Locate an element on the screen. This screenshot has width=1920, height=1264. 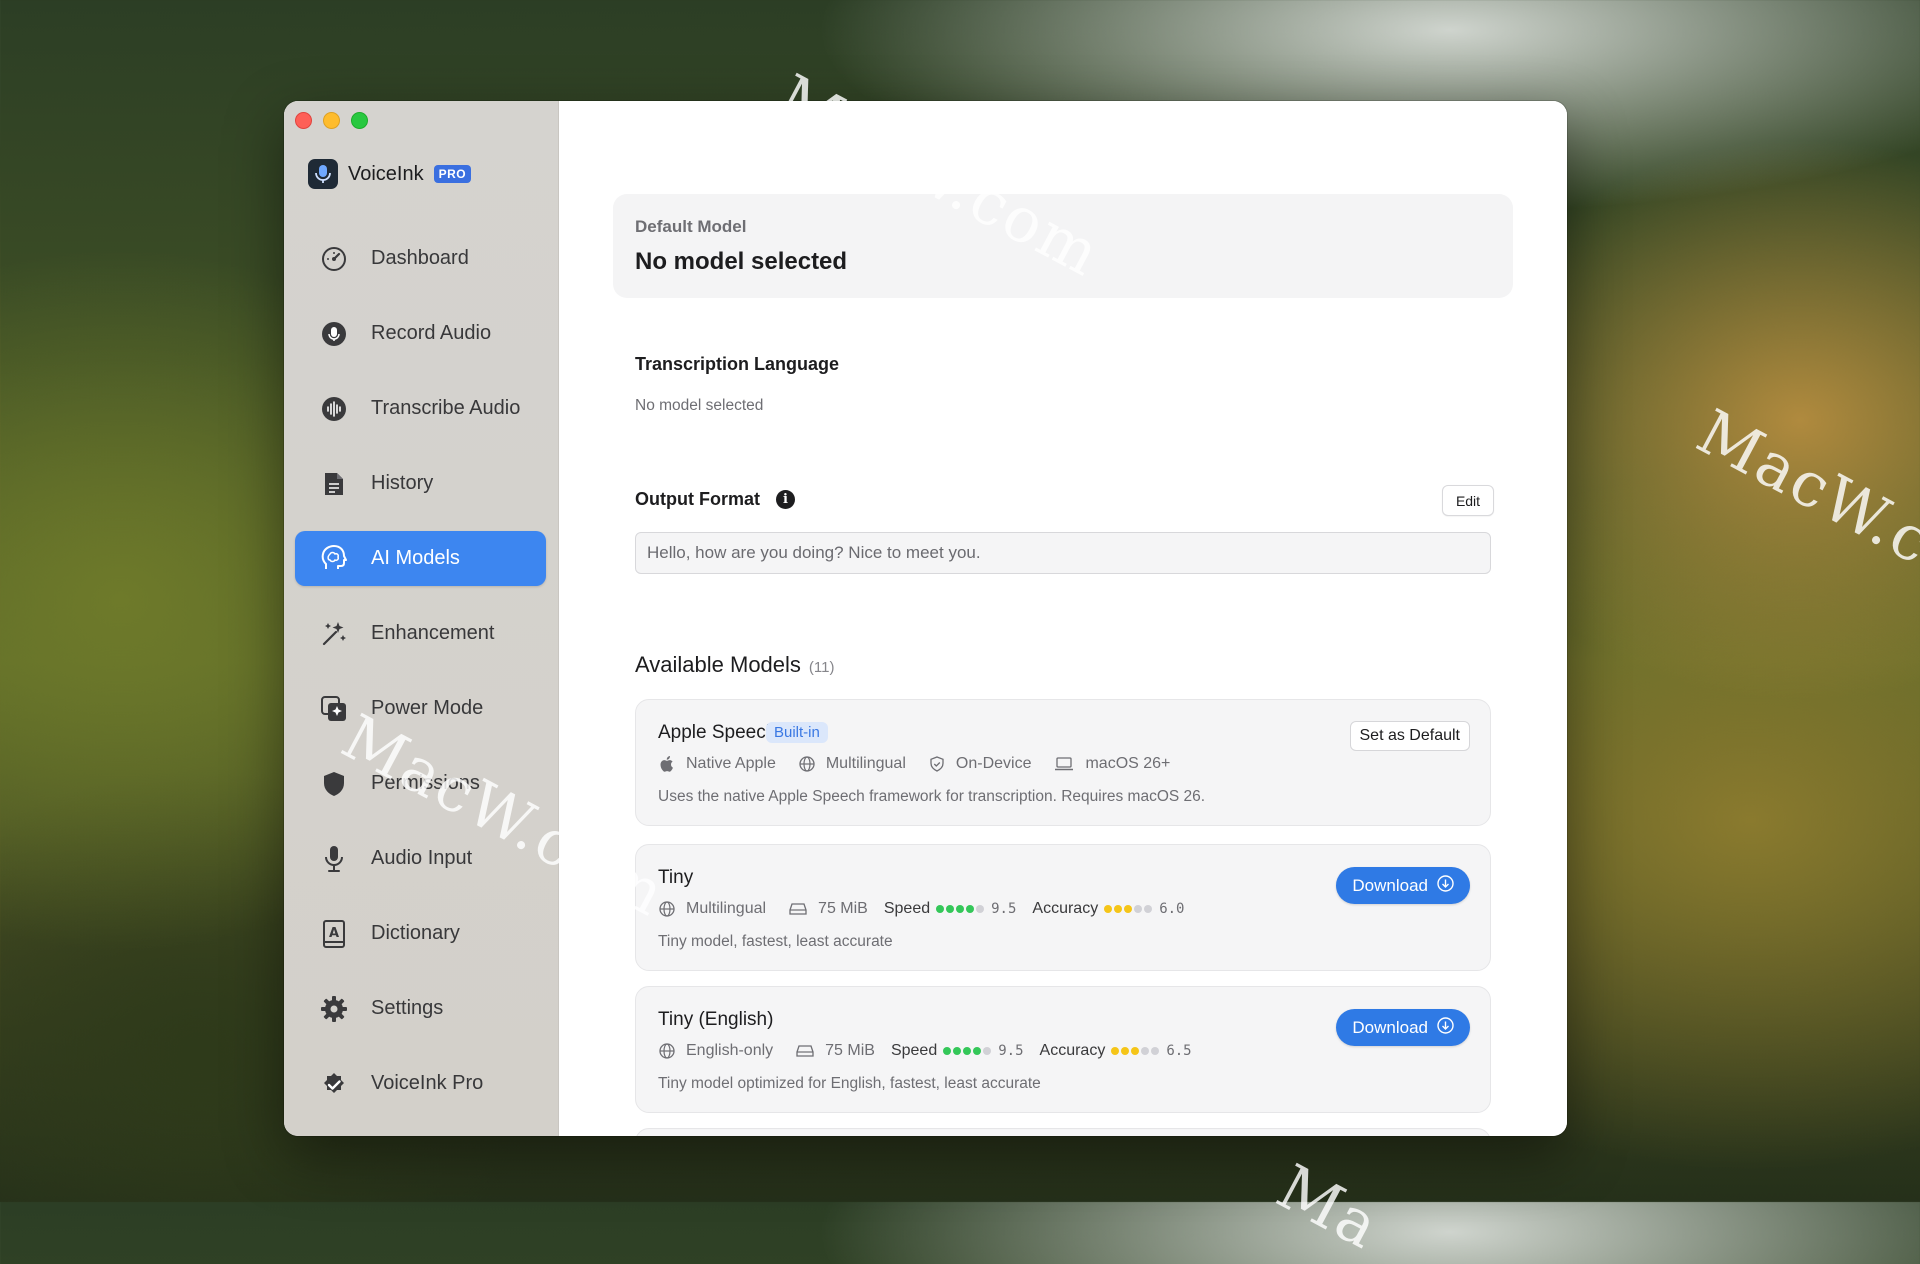
info-icon: i is located at coordinates (785, 499).